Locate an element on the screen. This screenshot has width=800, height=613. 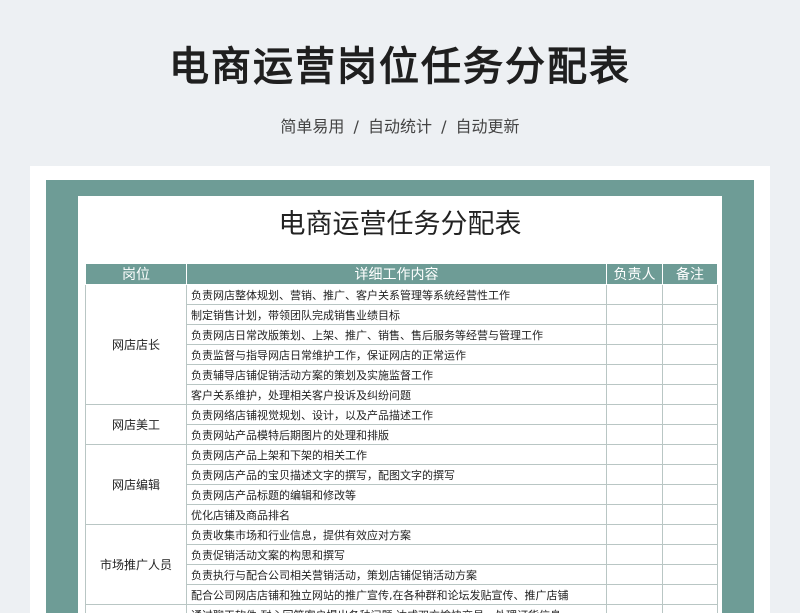
task-cell: 负责网站产品模特后期图片的处理和排版 is located at coordinates (396, 434).